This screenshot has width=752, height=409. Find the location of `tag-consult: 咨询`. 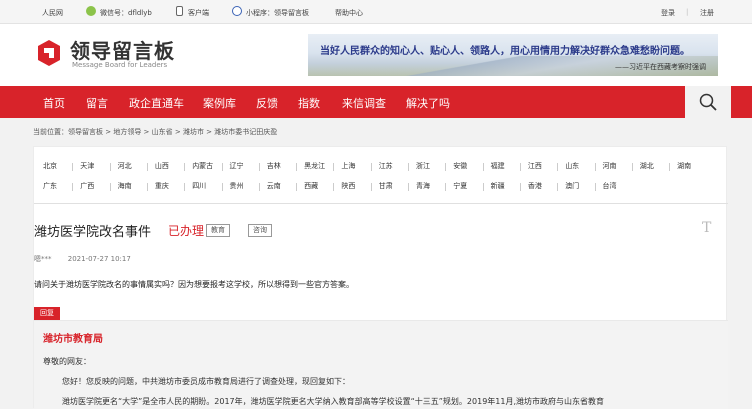

tag-consult: 咨询 is located at coordinates (260, 230).